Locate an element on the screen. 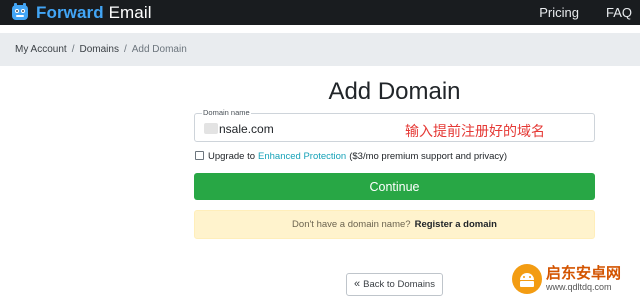 This screenshot has height=299, width=640. nav-links: Pricing FAQ is located at coordinates (572, 12).